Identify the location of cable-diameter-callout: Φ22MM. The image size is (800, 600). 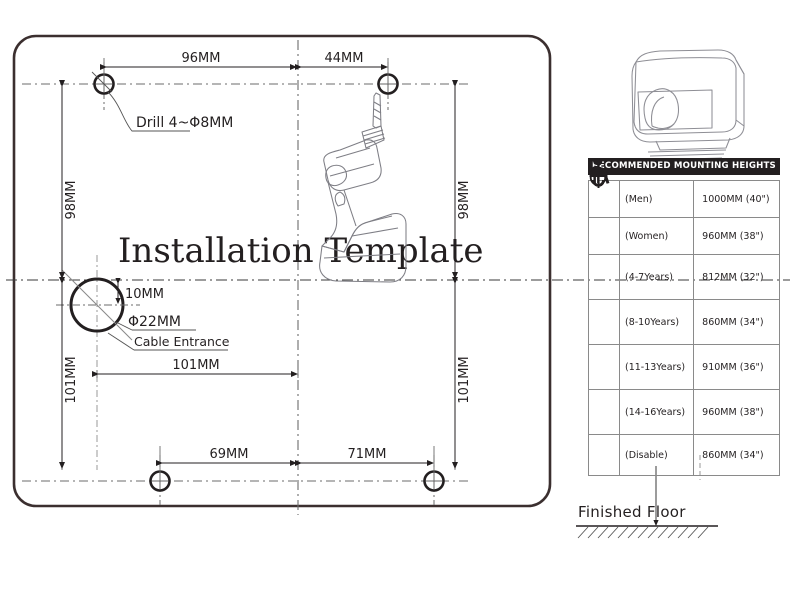
(155, 322).